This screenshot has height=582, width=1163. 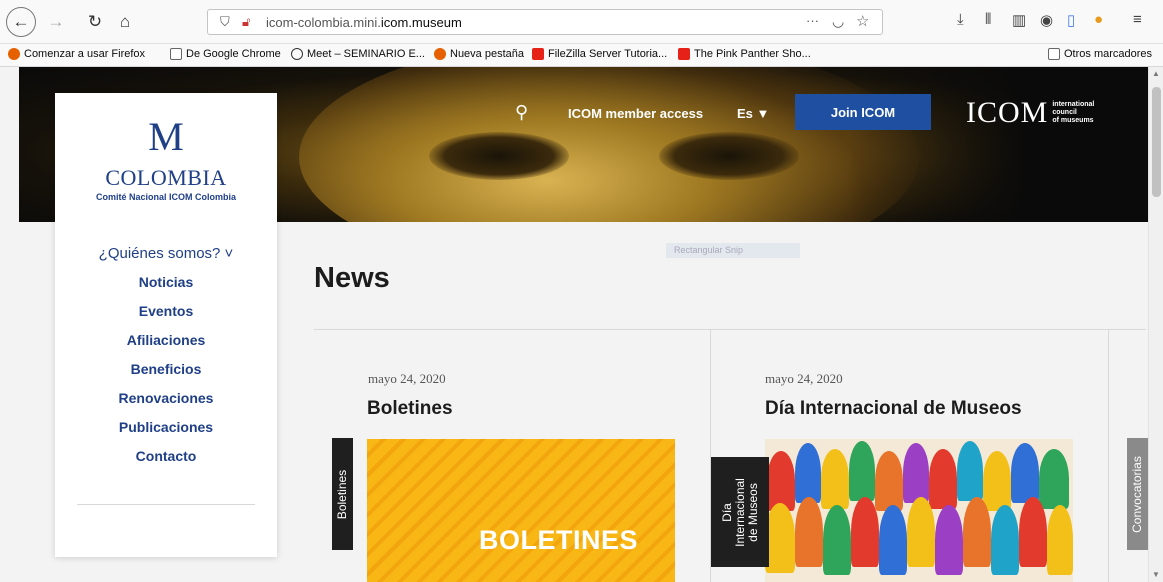 I want to click on sidebar-item-noticias: Noticias, so click(x=166, y=282).